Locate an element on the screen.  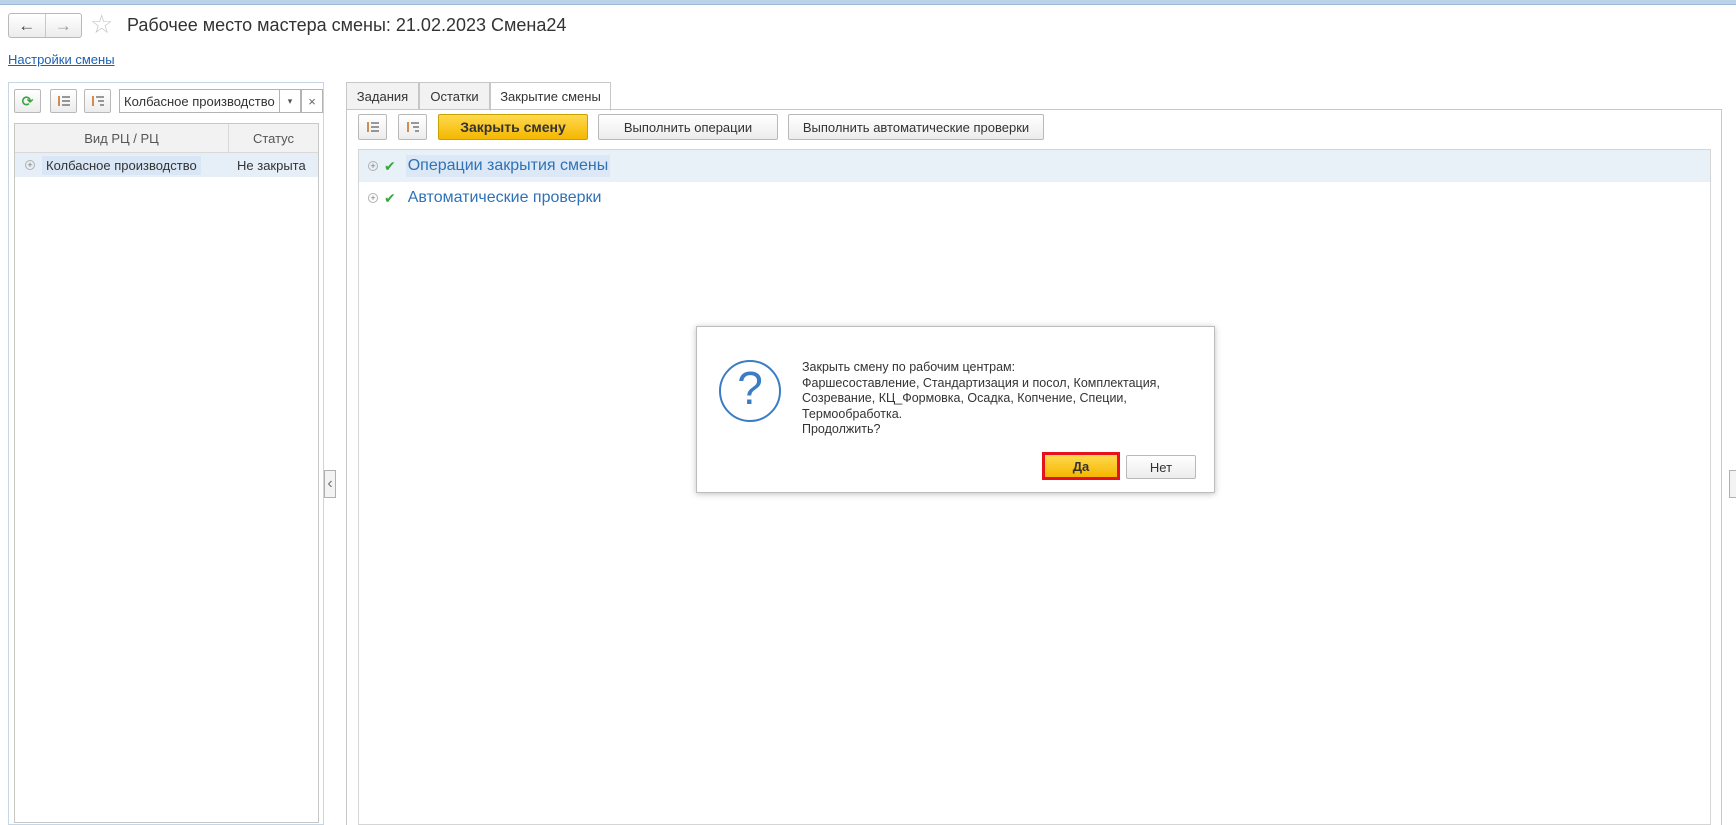
column-header-status: Статус is located at coordinates (273, 138).